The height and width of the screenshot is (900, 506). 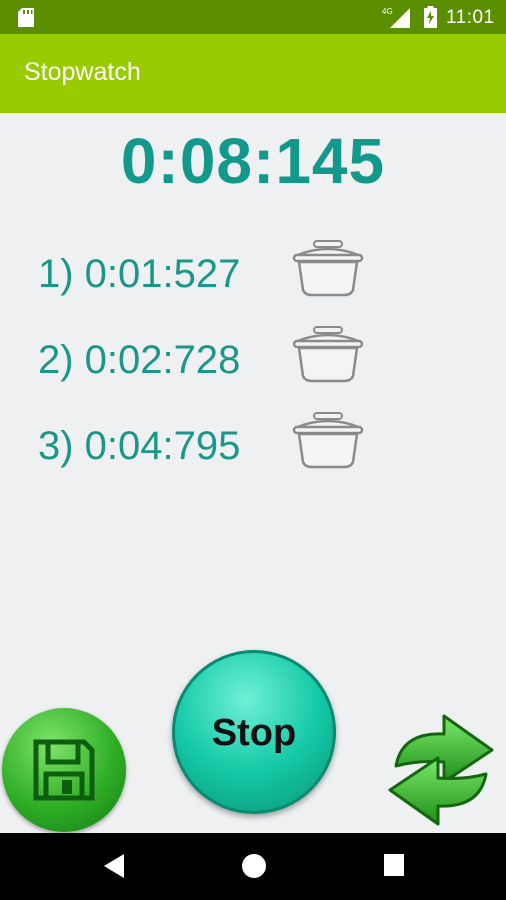 I want to click on network-label: 4G, so click(x=387, y=11).